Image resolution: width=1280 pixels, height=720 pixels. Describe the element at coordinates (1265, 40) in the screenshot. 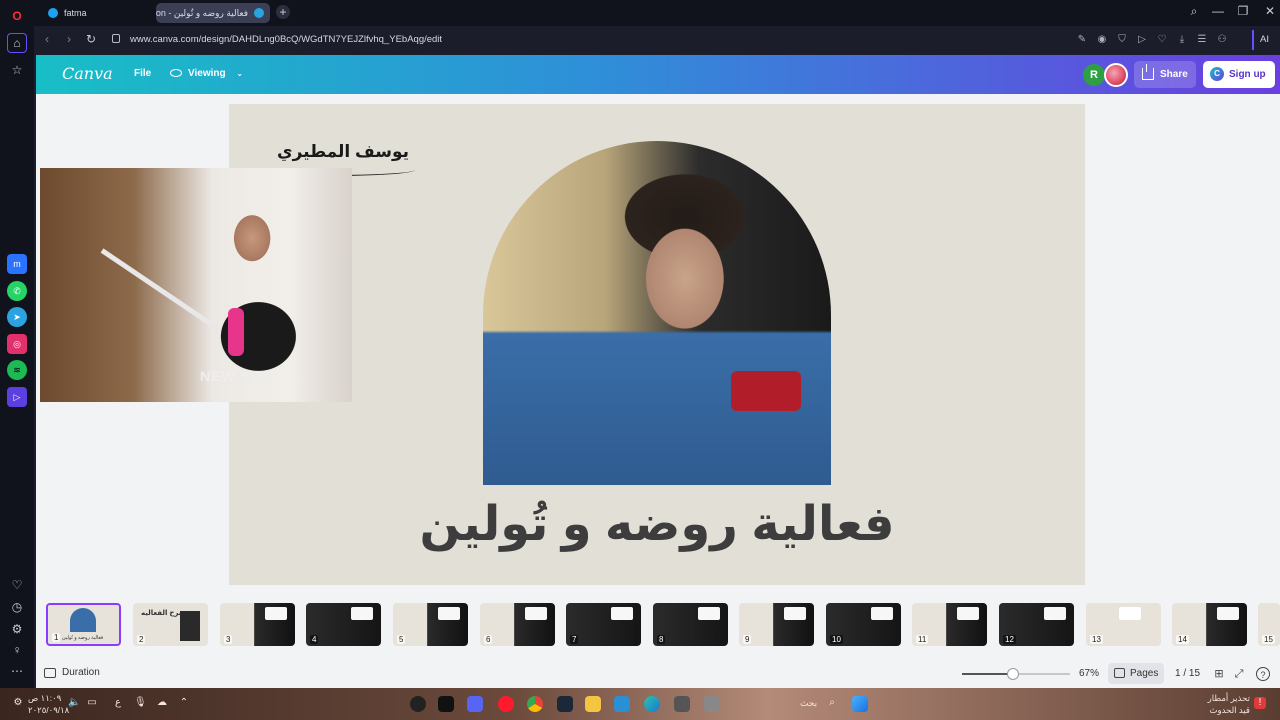

I see `ai-button: AI` at that location.